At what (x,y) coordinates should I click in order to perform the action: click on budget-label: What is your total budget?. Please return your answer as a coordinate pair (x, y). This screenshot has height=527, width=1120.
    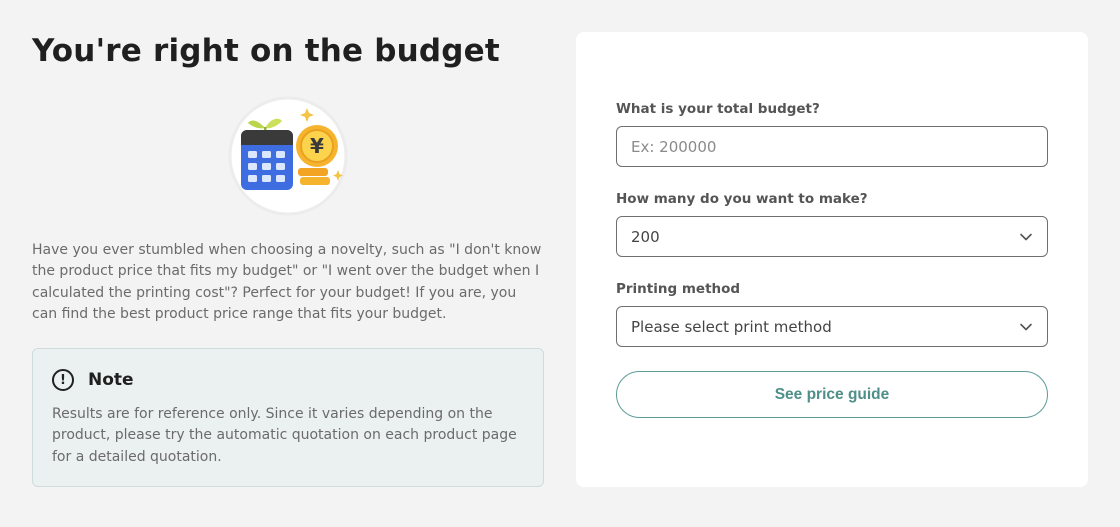
    Looking at the image, I should click on (718, 109).